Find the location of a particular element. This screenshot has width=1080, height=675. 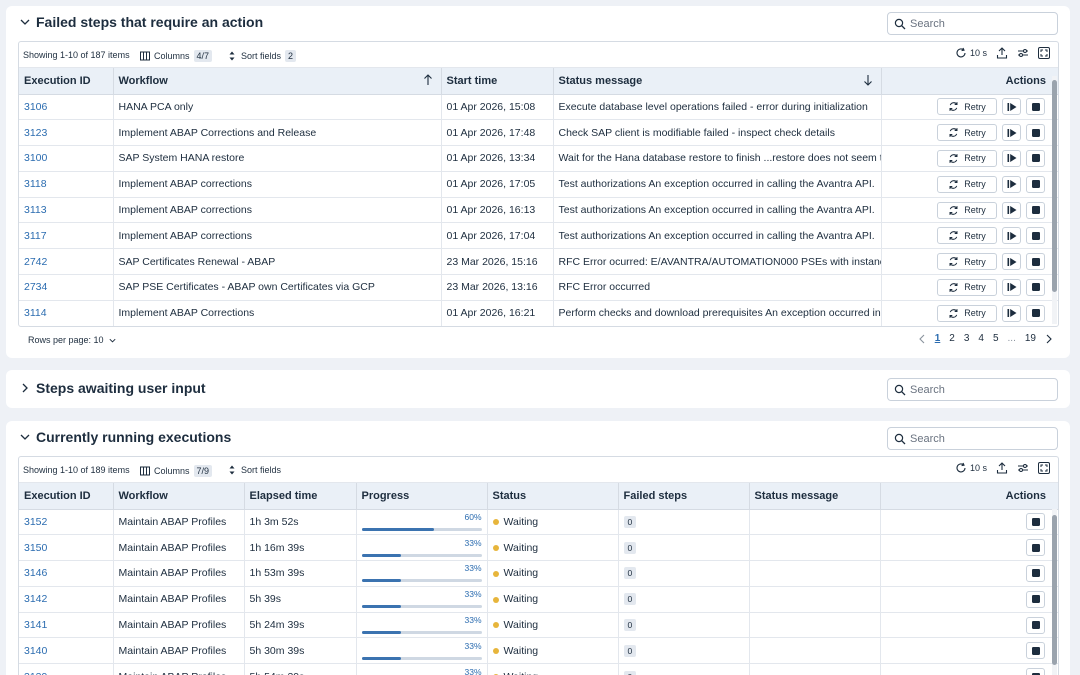

execution-id-link: 3100 is located at coordinates (66, 158).